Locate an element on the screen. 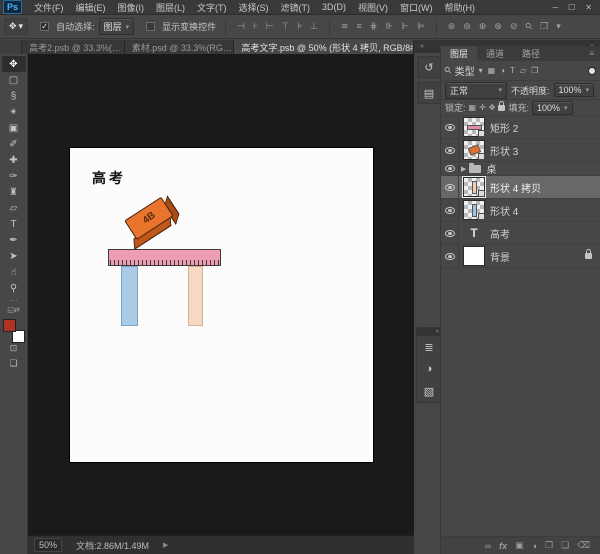  menu-file: 文件(F) is located at coordinates (49, 7).